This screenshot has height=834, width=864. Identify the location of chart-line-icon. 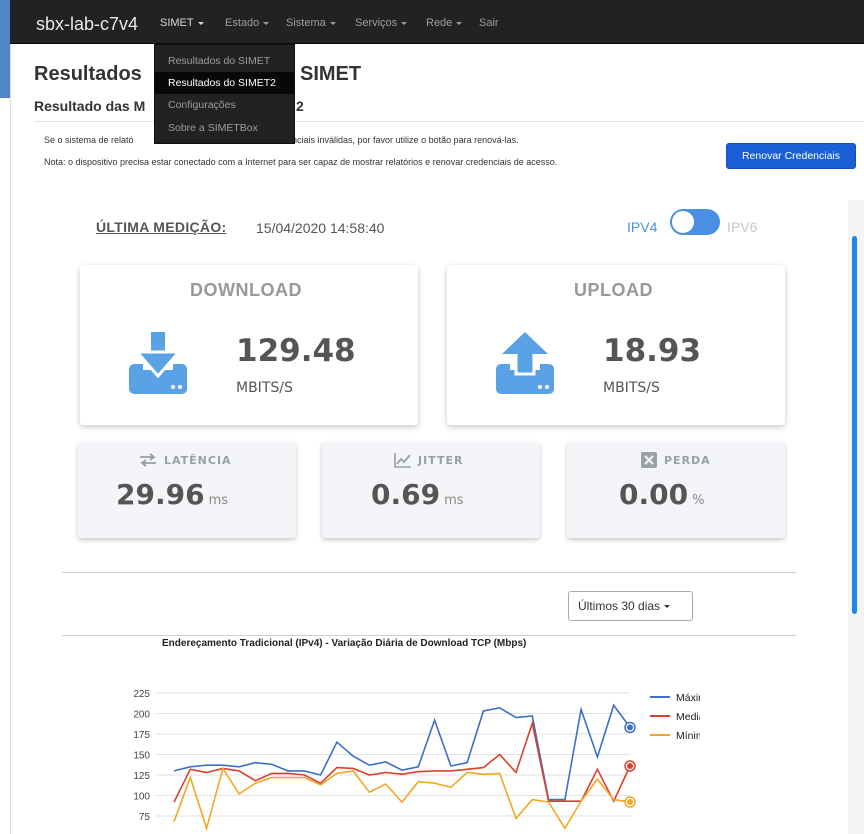
(402, 460).